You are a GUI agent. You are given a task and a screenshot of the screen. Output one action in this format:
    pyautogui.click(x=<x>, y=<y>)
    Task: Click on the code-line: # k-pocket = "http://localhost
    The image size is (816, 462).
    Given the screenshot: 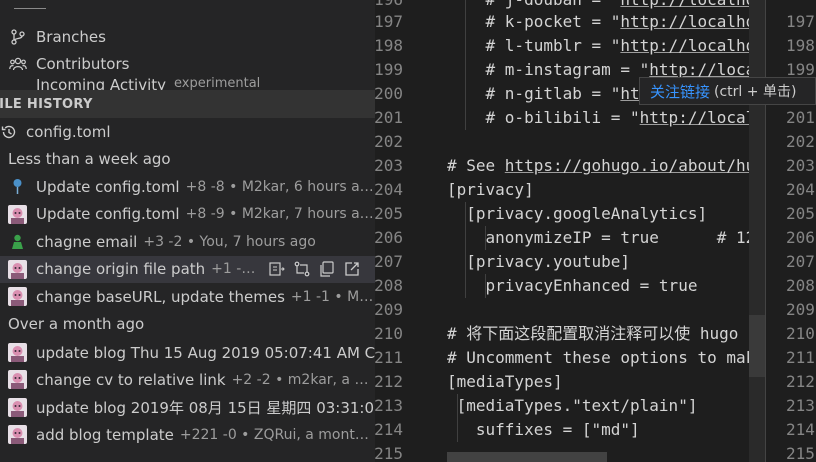 What is the action you would take?
    pyautogui.click(x=606, y=22)
    